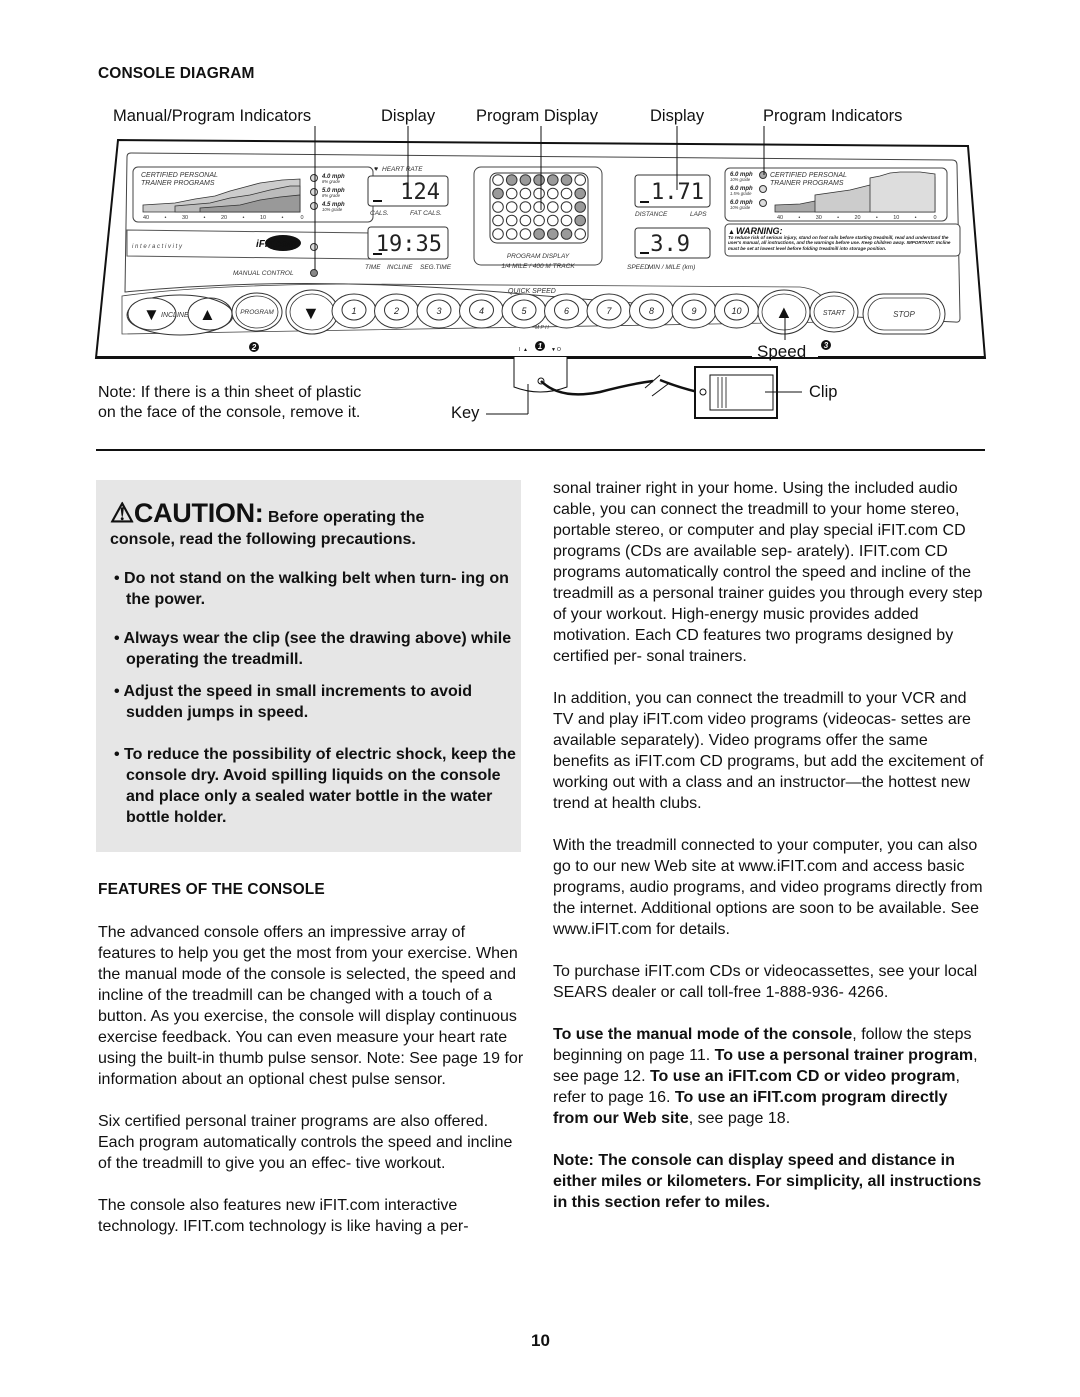  What do you see at coordinates (198, 513) in the screenshot?
I see `caution-title: CAUTION:` at bounding box center [198, 513].